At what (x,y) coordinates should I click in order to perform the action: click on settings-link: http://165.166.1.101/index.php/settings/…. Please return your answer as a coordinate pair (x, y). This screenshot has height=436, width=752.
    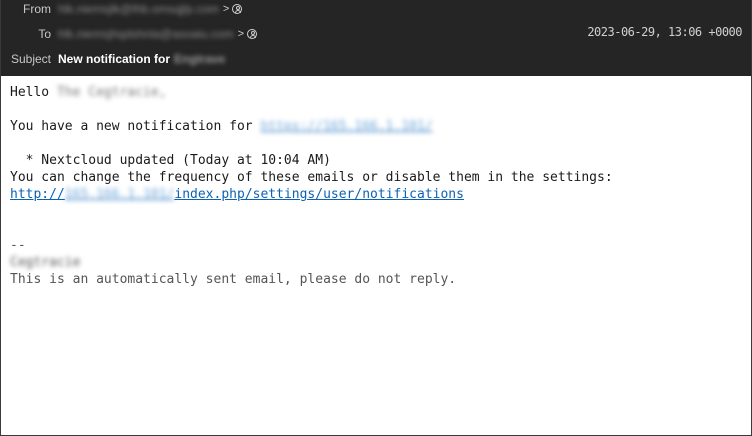
    Looking at the image, I should click on (237, 194).